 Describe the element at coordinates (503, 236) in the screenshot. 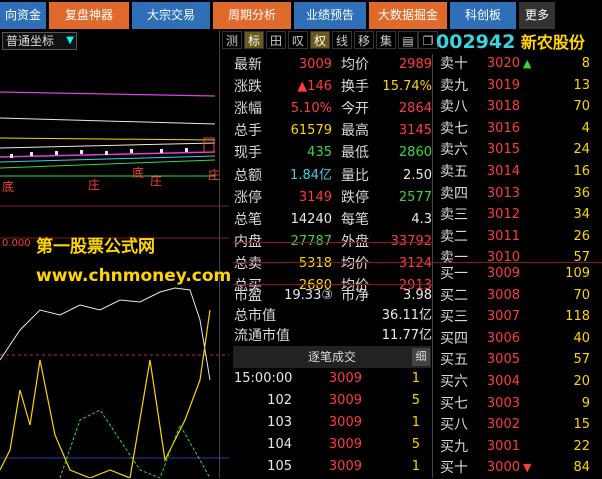

I see `order-price: 3011` at that location.